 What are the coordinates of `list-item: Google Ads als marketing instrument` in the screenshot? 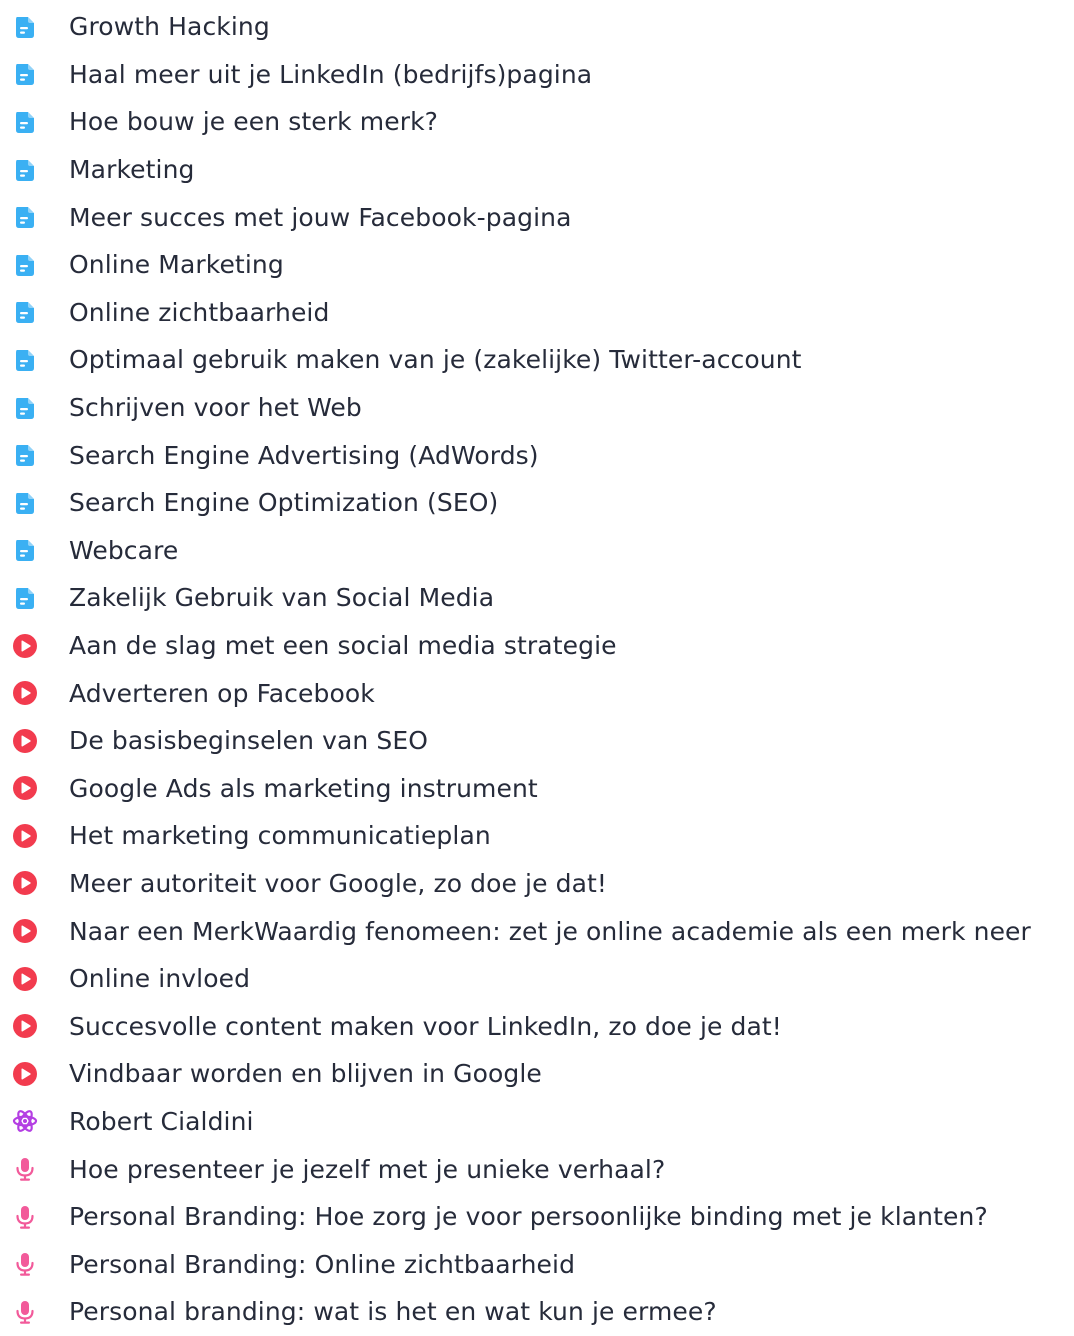 It's located at (537, 789).